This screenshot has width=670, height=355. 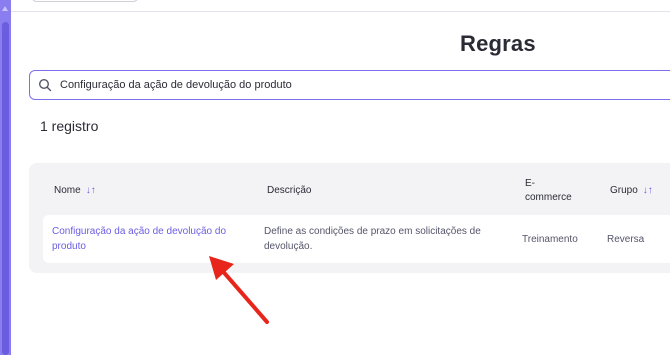 What do you see at coordinates (624, 190) in the screenshot?
I see `column-header-group-label: Grupo` at bounding box center [624, 190].